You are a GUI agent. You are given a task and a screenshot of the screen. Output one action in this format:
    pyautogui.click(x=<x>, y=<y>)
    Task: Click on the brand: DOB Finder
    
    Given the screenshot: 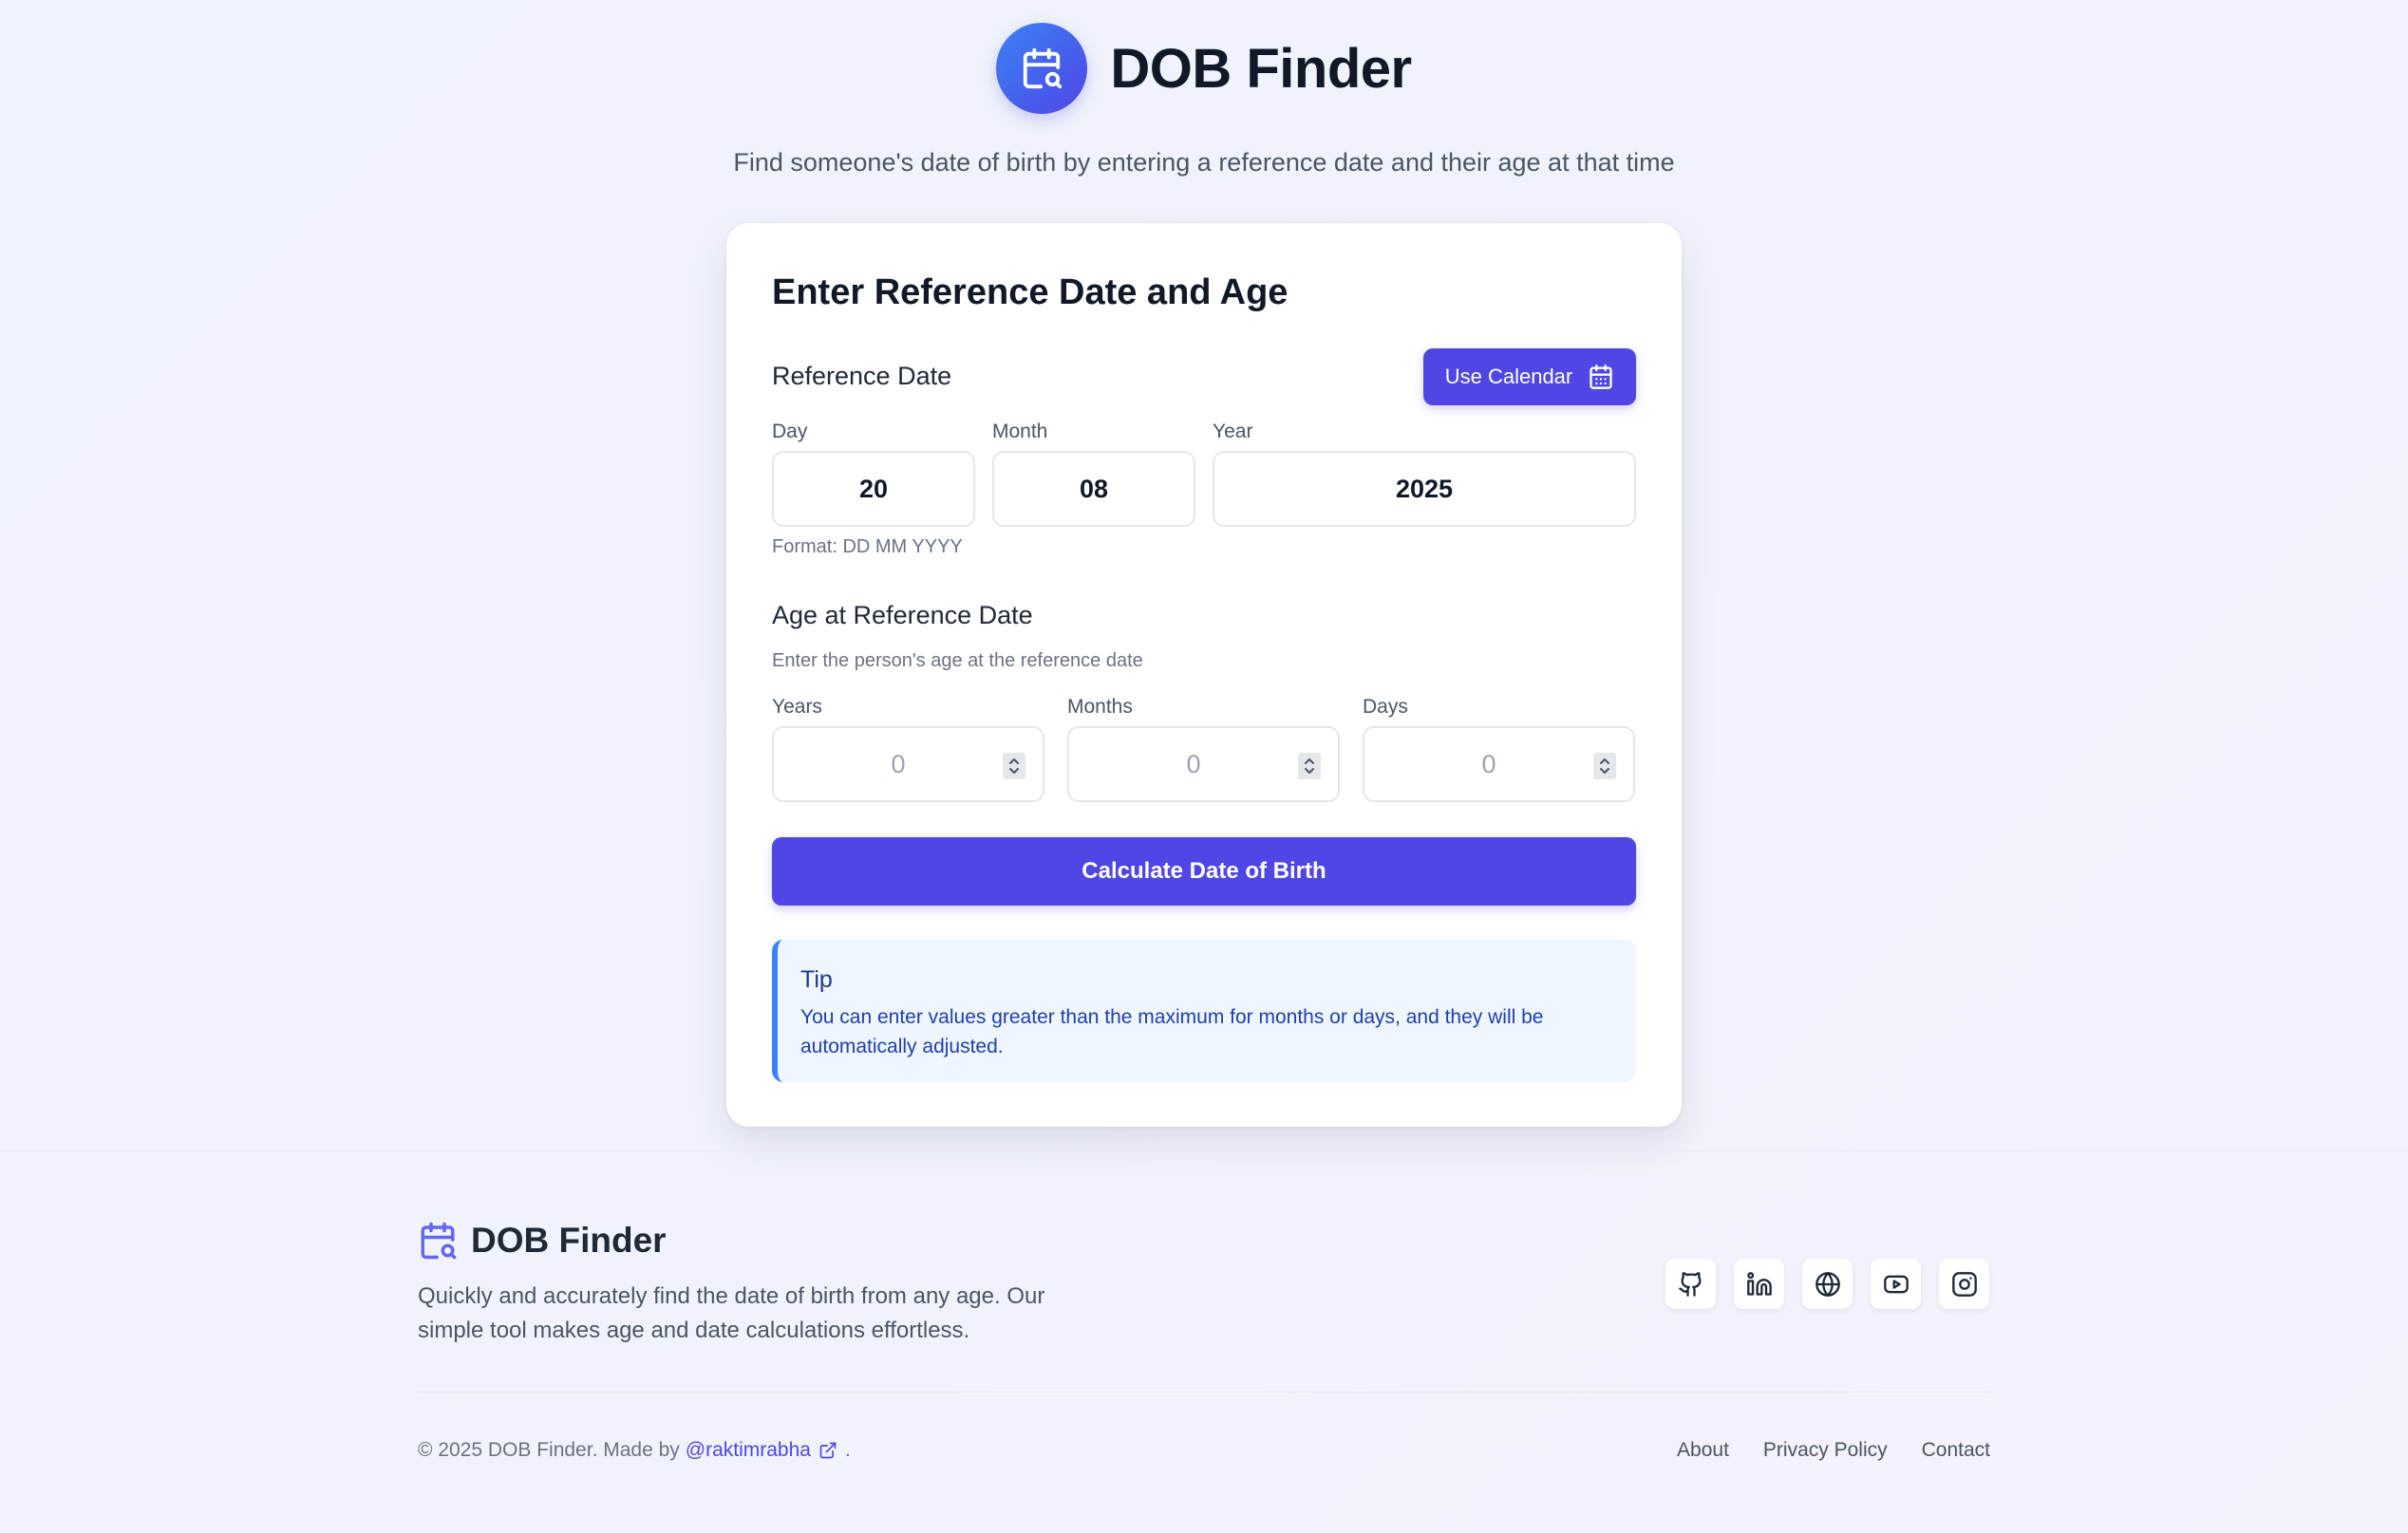 What is the action you would take?
    pyautogui.click(x=1204, y=69)
    